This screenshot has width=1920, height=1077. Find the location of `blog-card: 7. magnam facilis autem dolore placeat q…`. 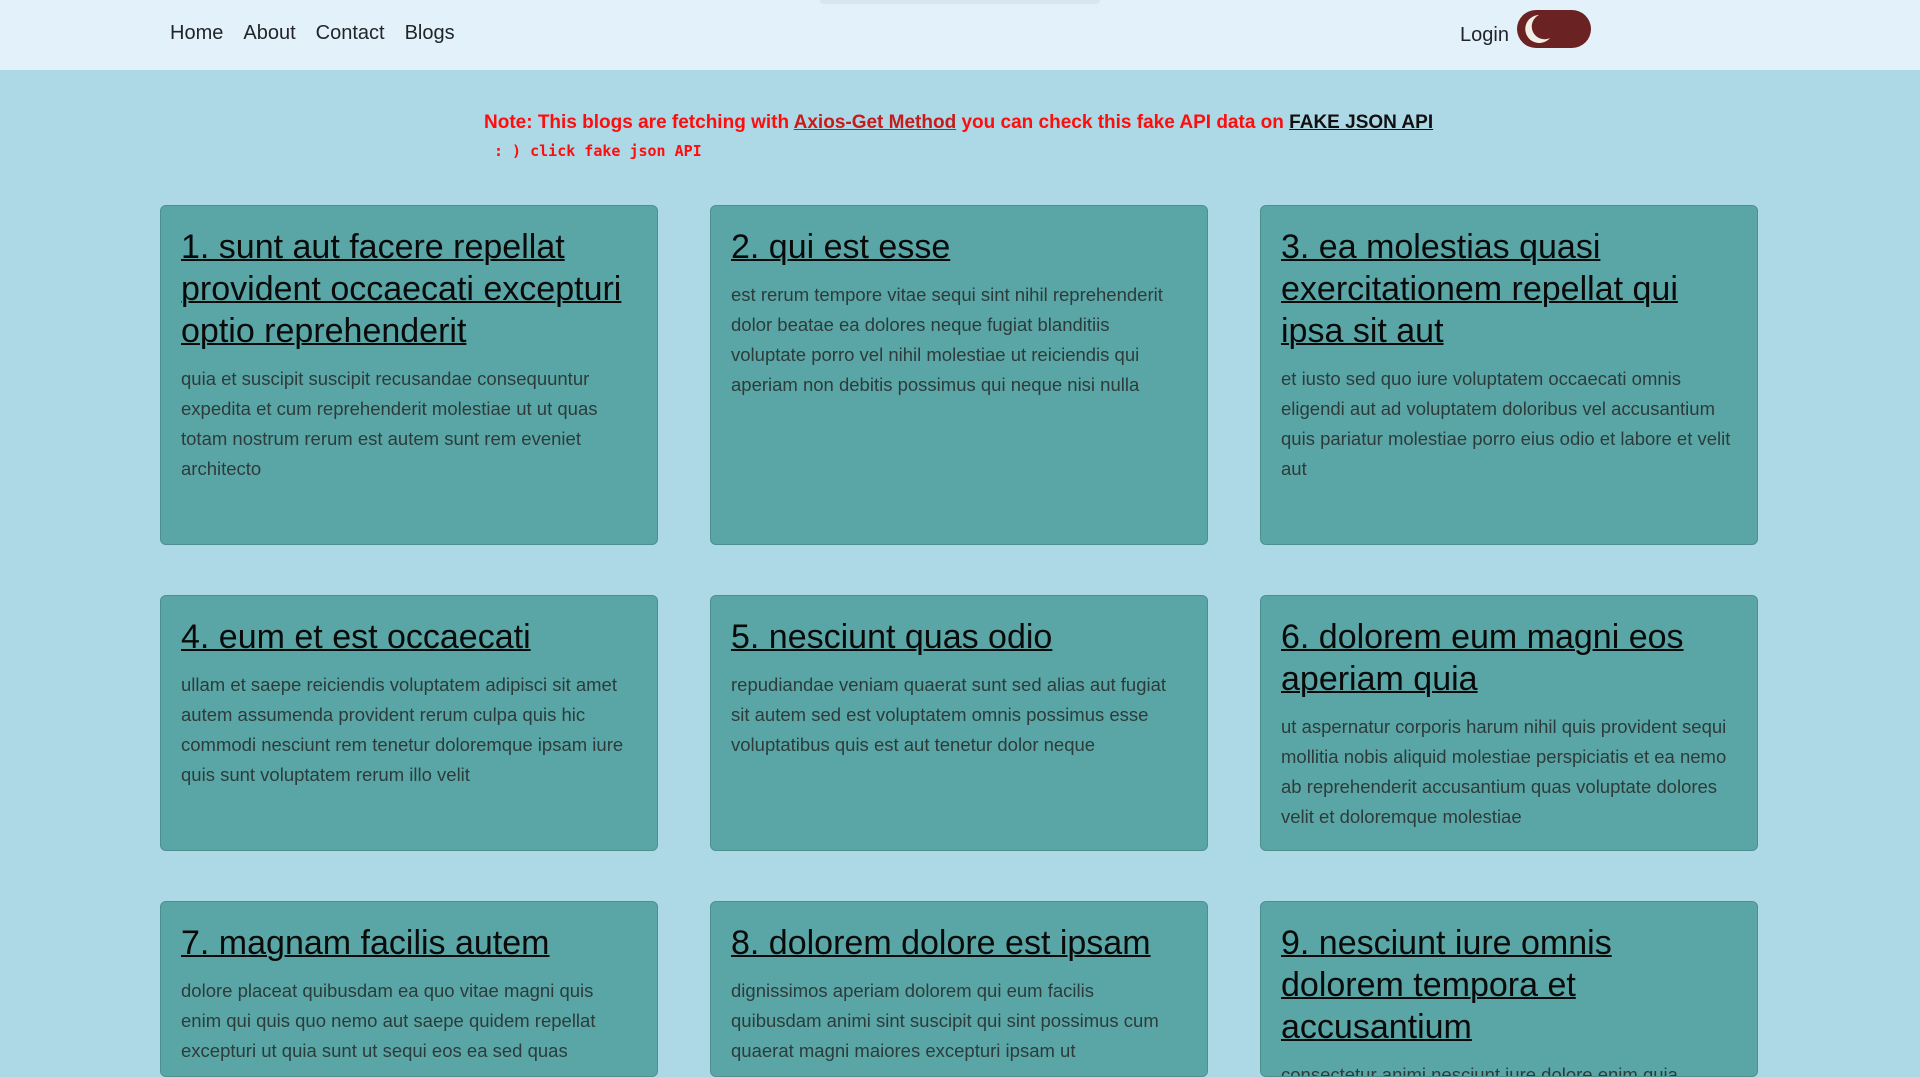

blog-card: 7. magnam facilis autem dolore placeat q… is located at coordinates (409, 989).